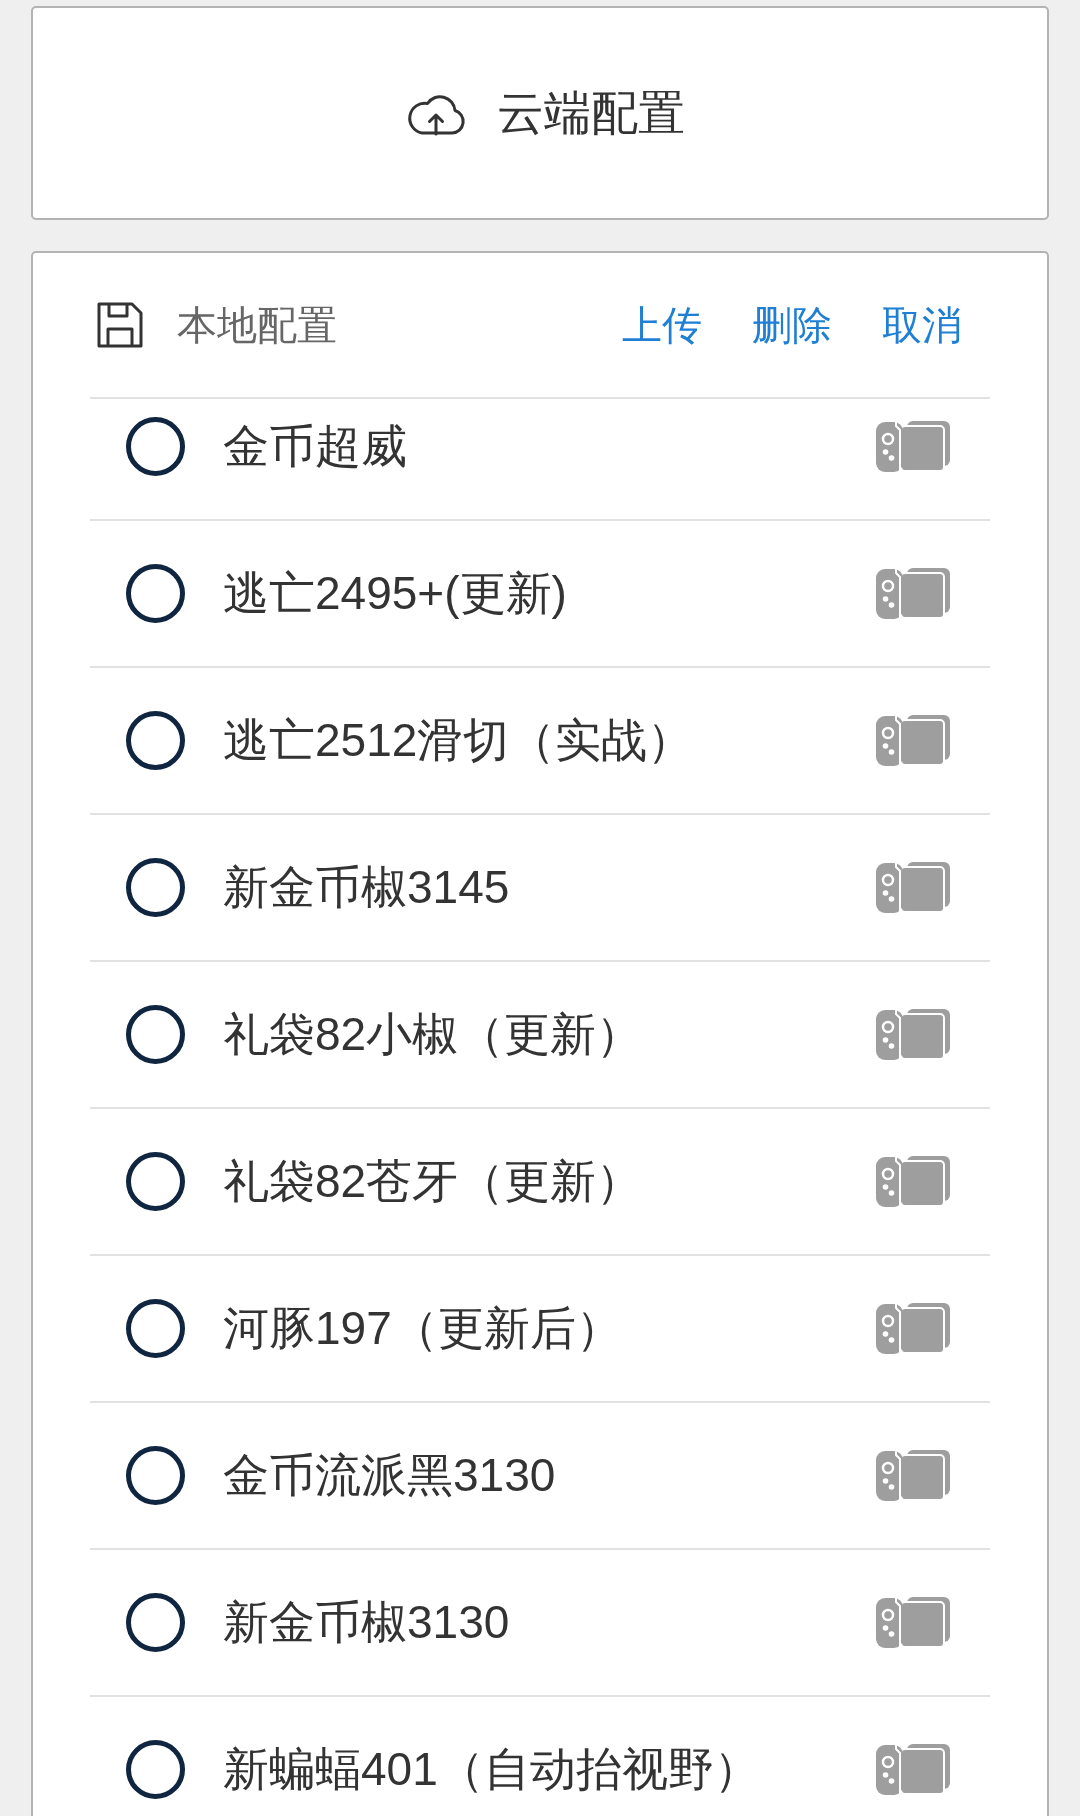 This screenshot has width=1080, height=1816. What do you see at coordinates (367, 887) in the screenshot?
I see `config-name: 新金币椒3145` at bounding box center [367, 887].